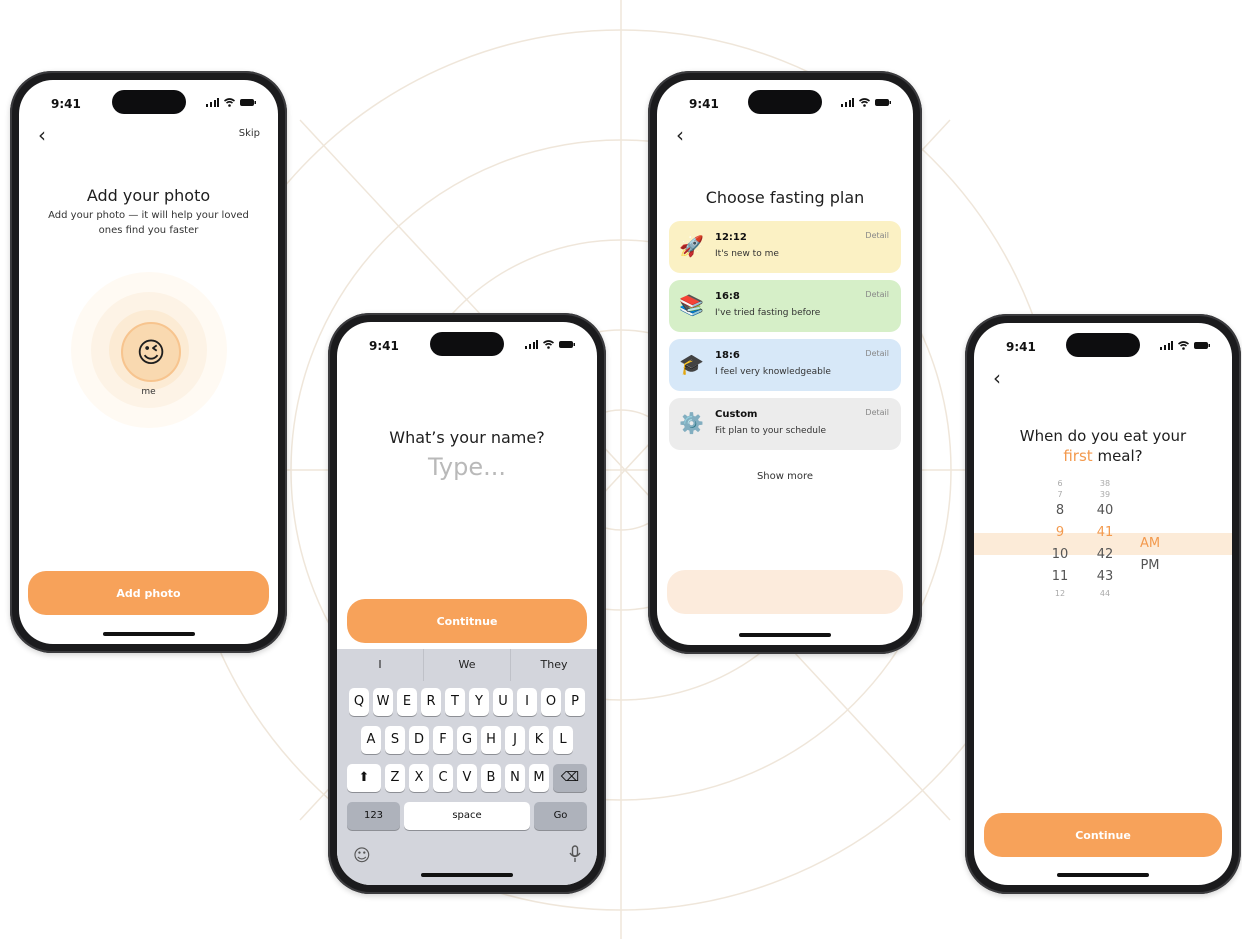  I want to click on key-i: I, so click(527, 702).